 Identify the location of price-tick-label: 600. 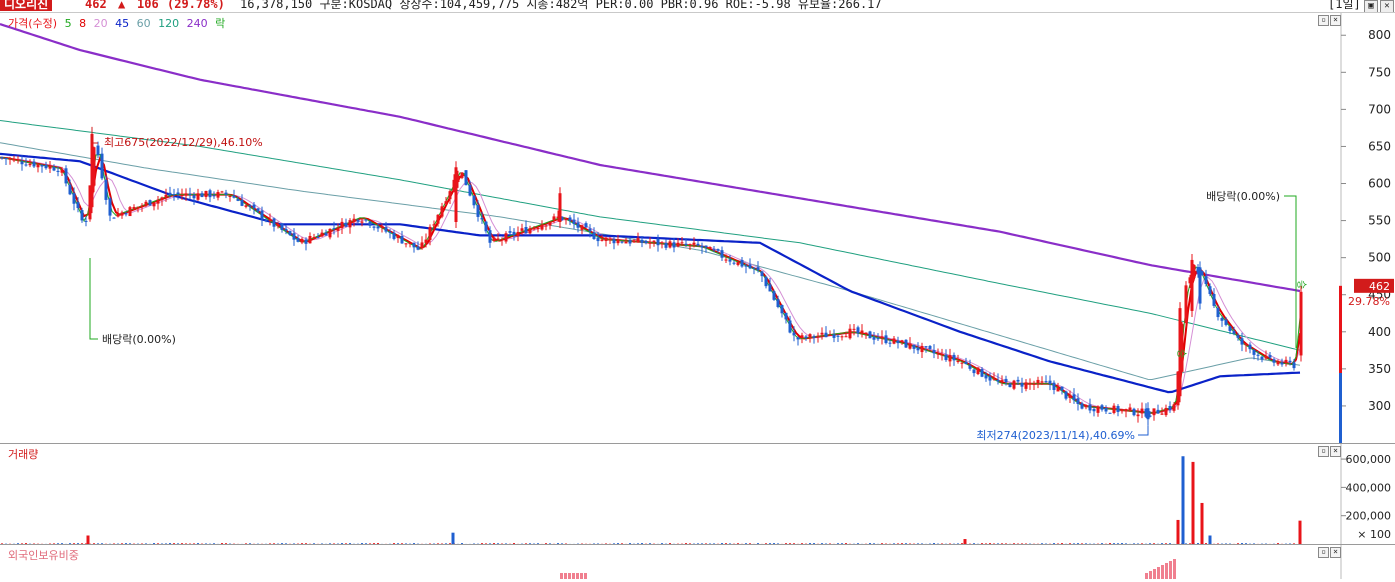
(1379, 184).